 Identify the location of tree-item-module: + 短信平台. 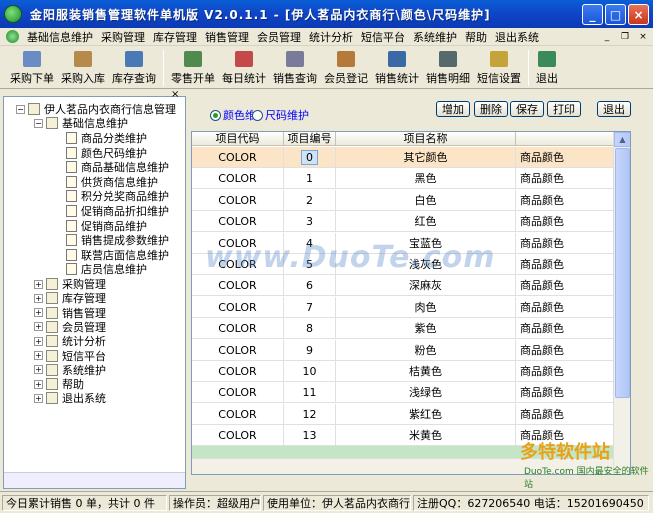
(70, 356).